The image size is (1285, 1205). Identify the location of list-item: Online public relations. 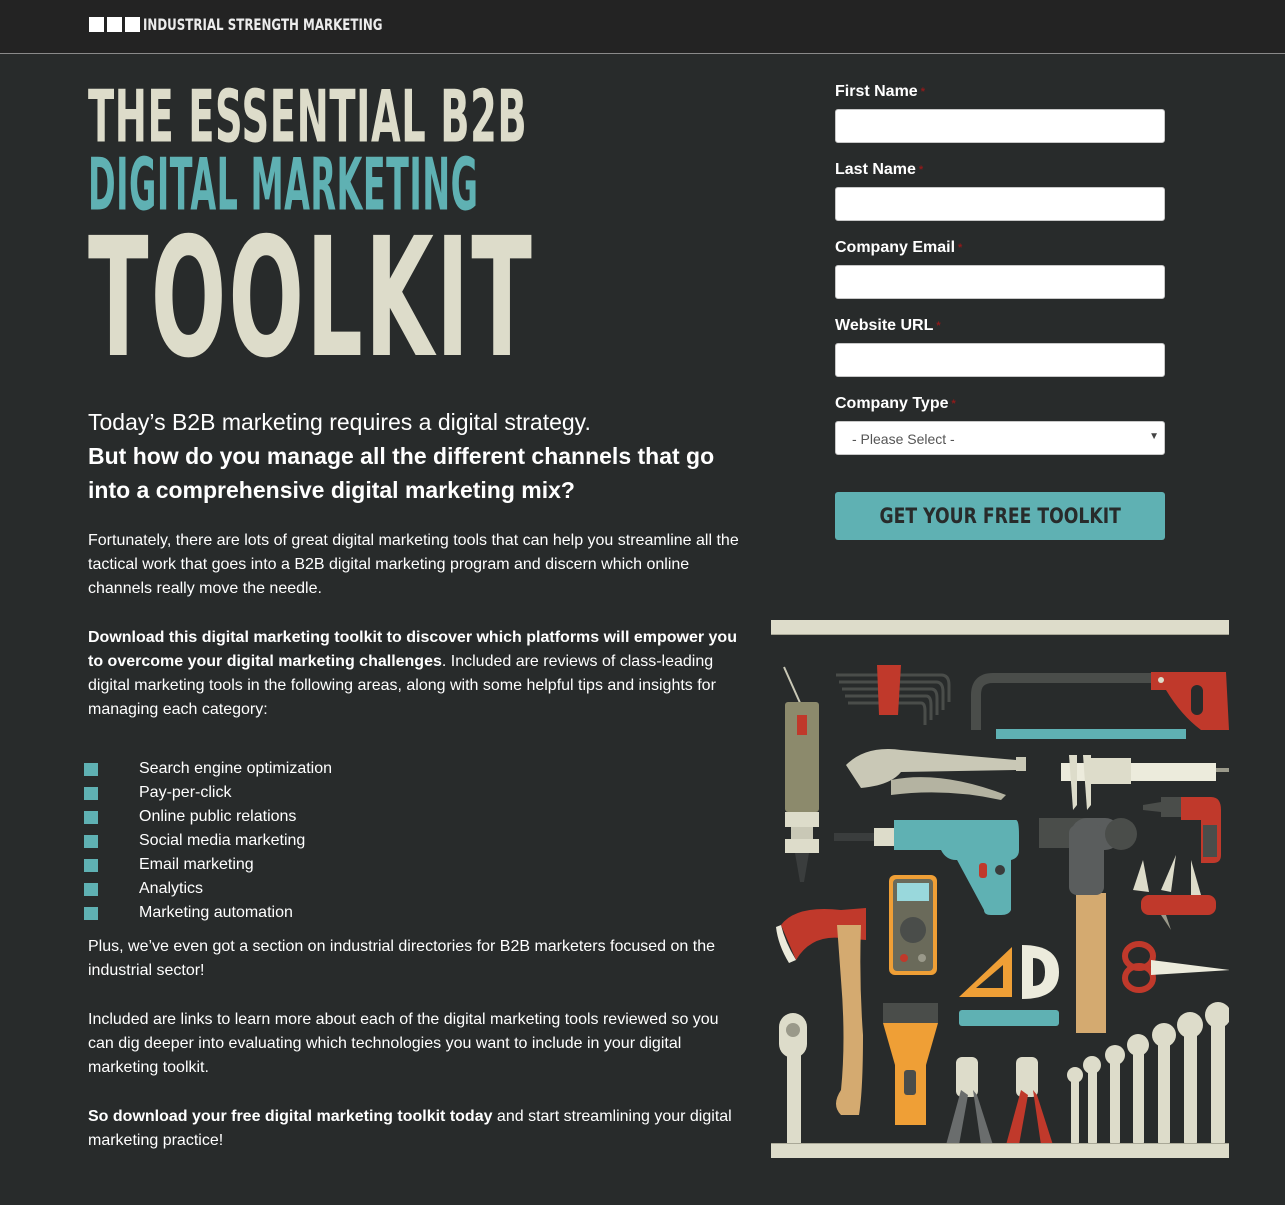
(208, 817).